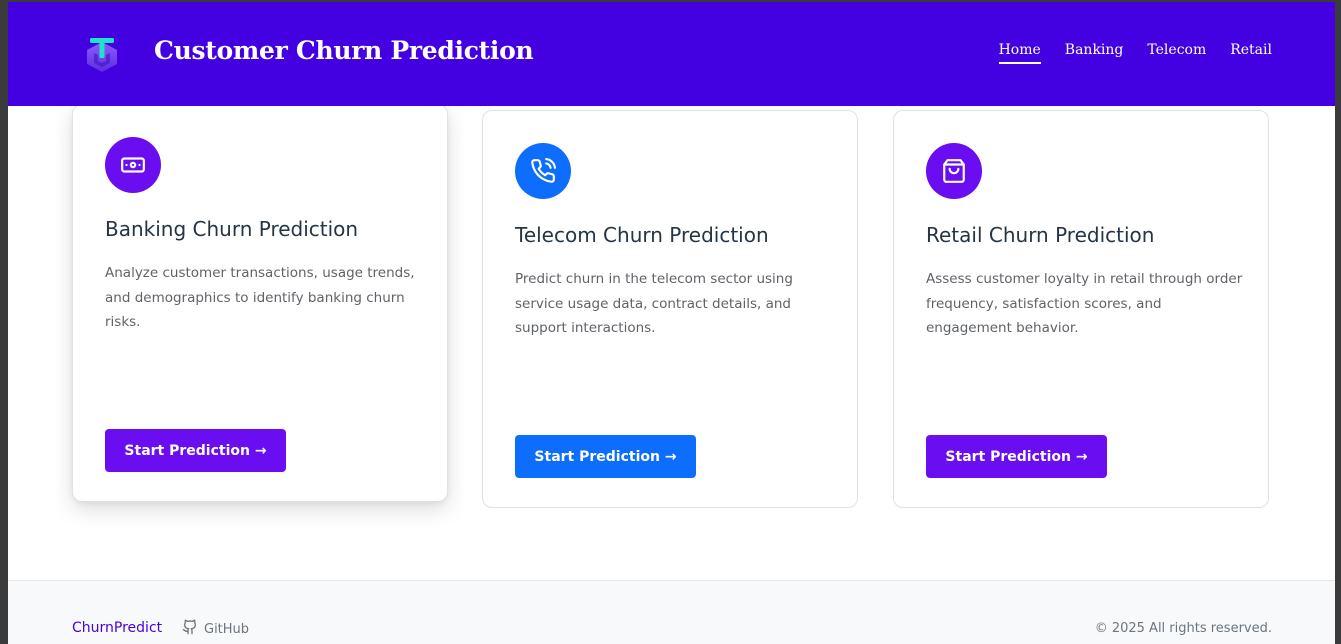  I want to click on nav-retail: Retail, so click(1251, 53).